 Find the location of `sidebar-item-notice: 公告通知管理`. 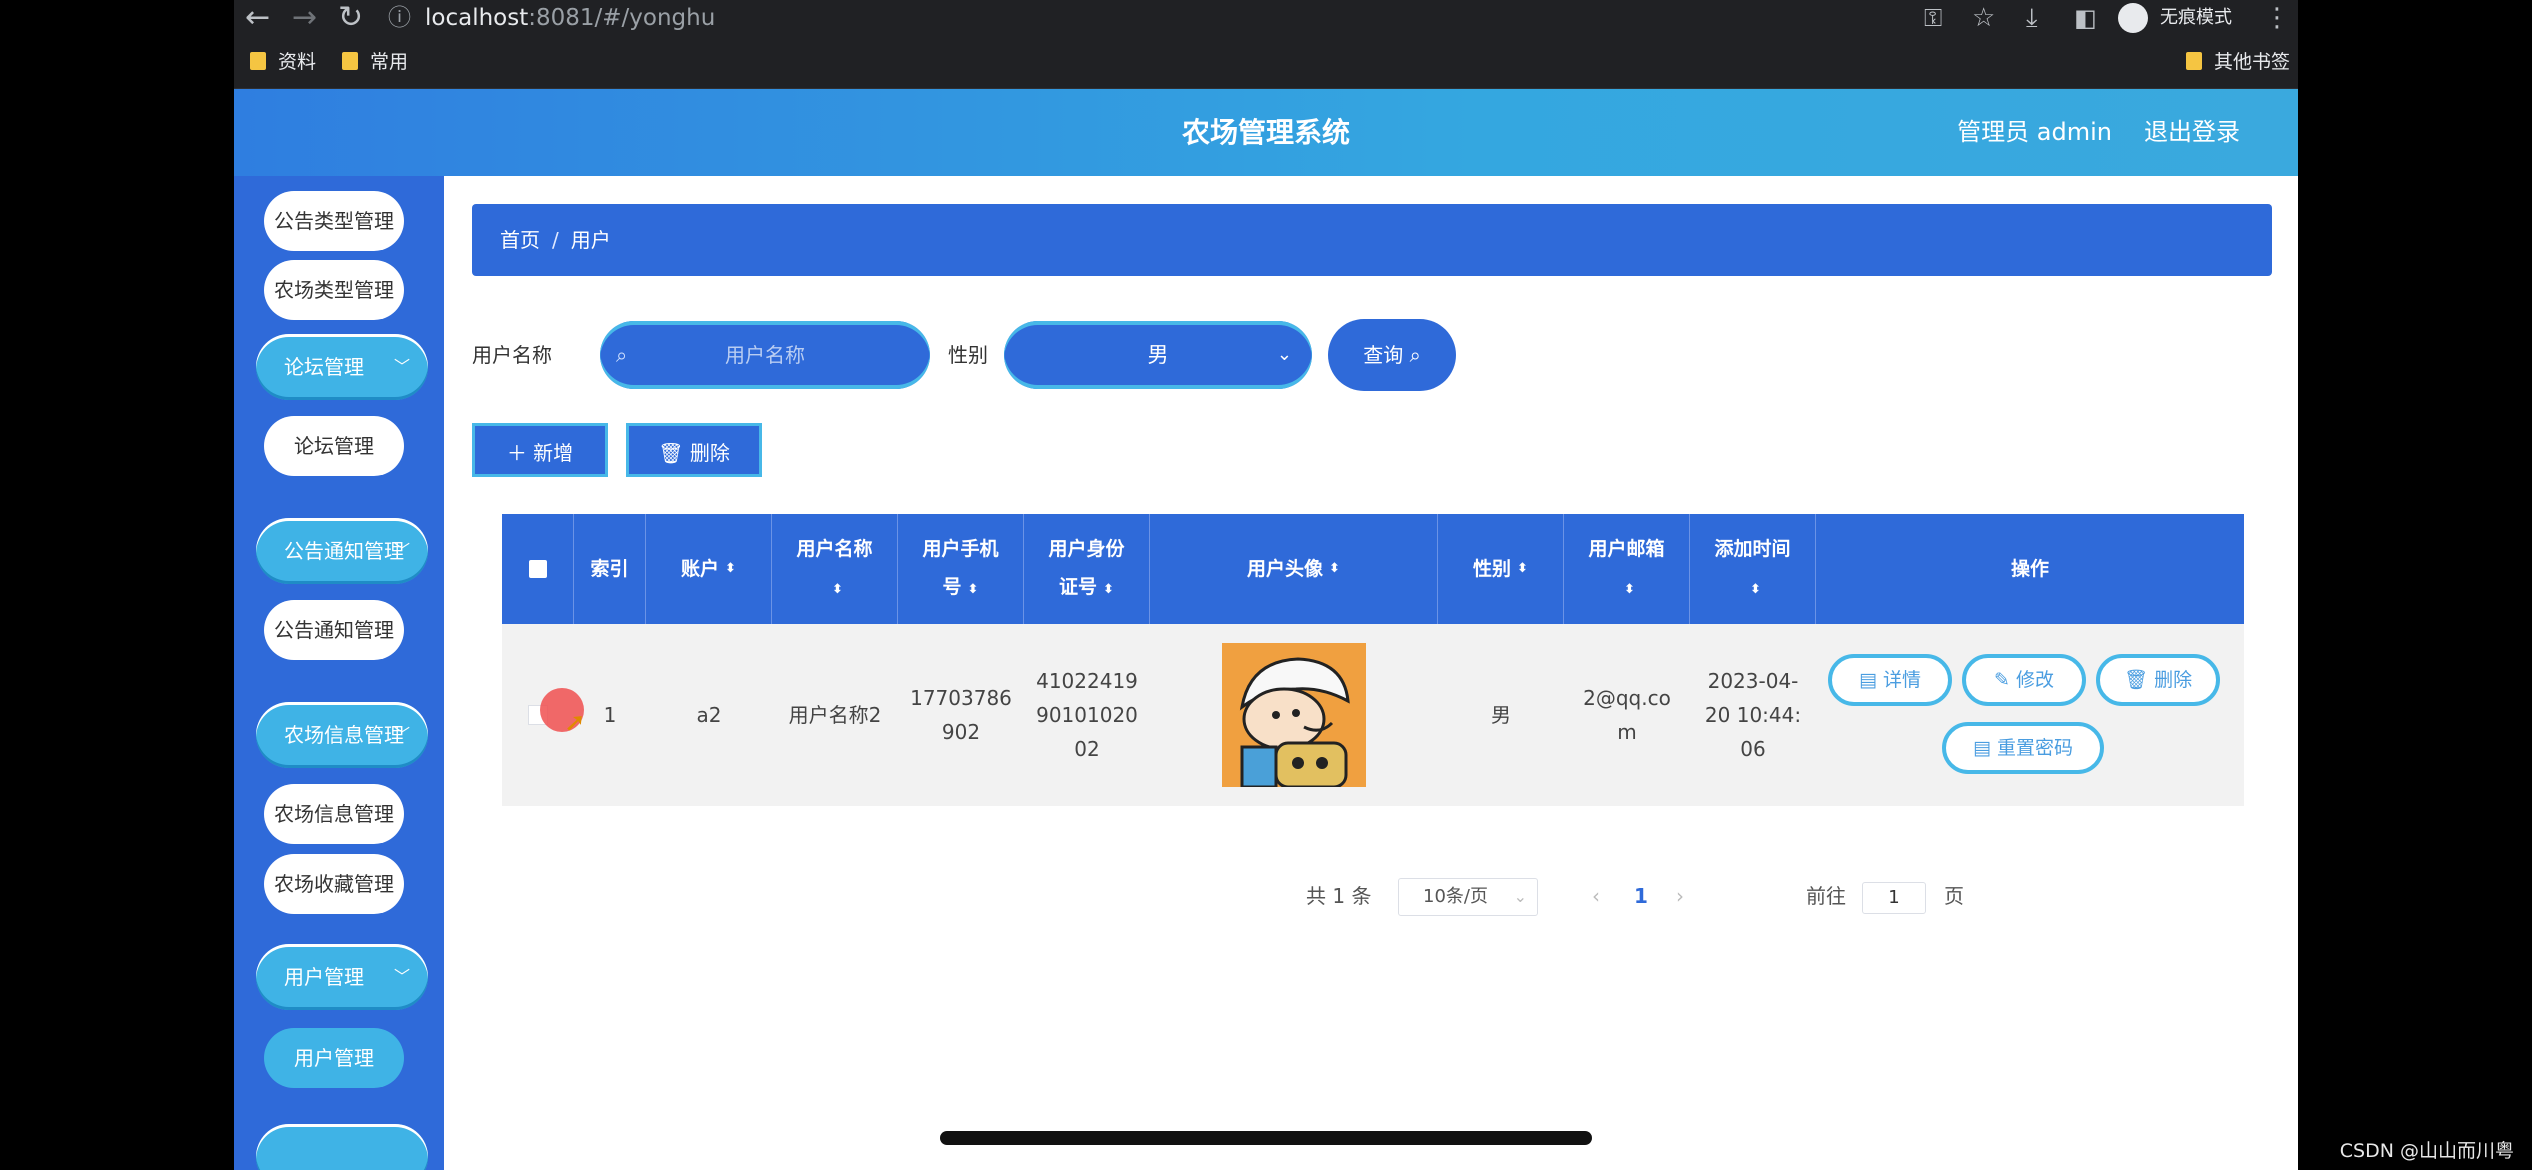

sidebar-item-notice: 公告通知管理 is located at coordinates (334, 630).